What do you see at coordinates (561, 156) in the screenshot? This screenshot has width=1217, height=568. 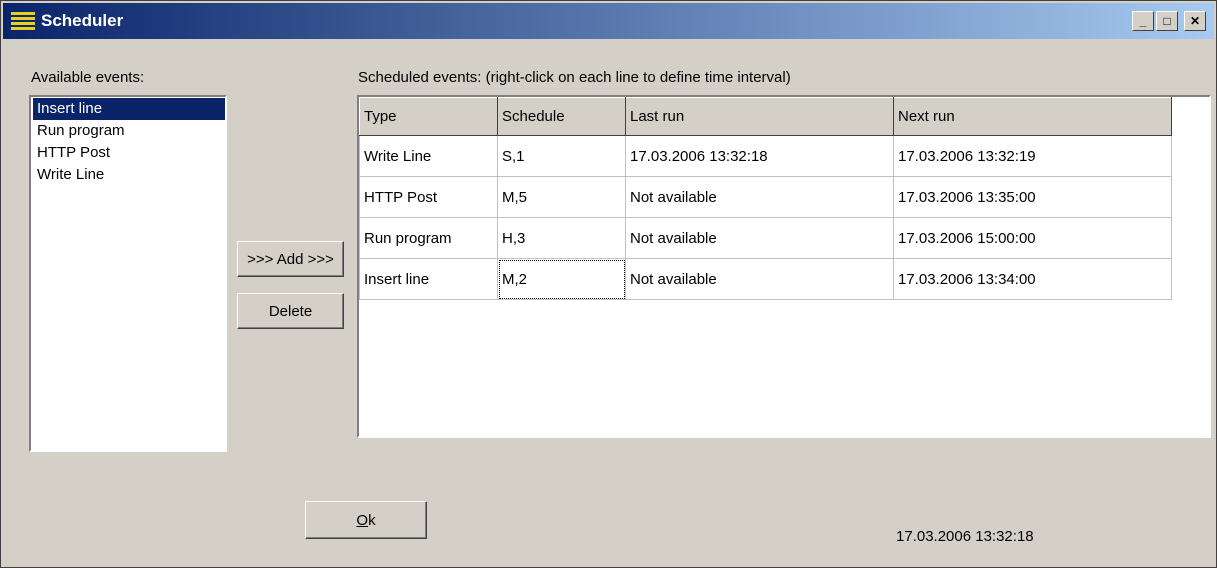 I see `table-cell: S,1` at bounding box center [561, 156].